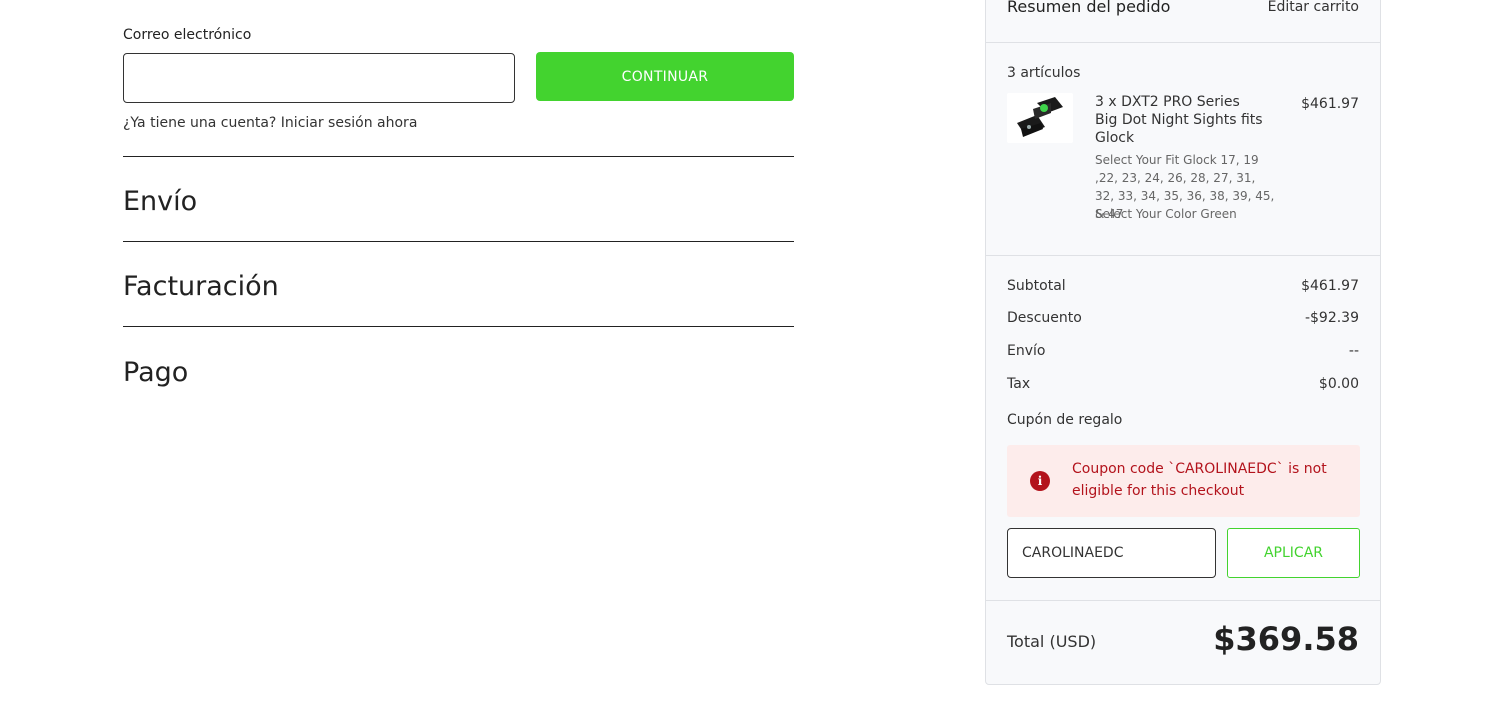 The height and width of the screenshot is (722, 1500). What do you see at coordinates (1166, 214) in the screenshot?
I see `product-option-color: Select Your Color Green` at bounding box center [1166, 214].